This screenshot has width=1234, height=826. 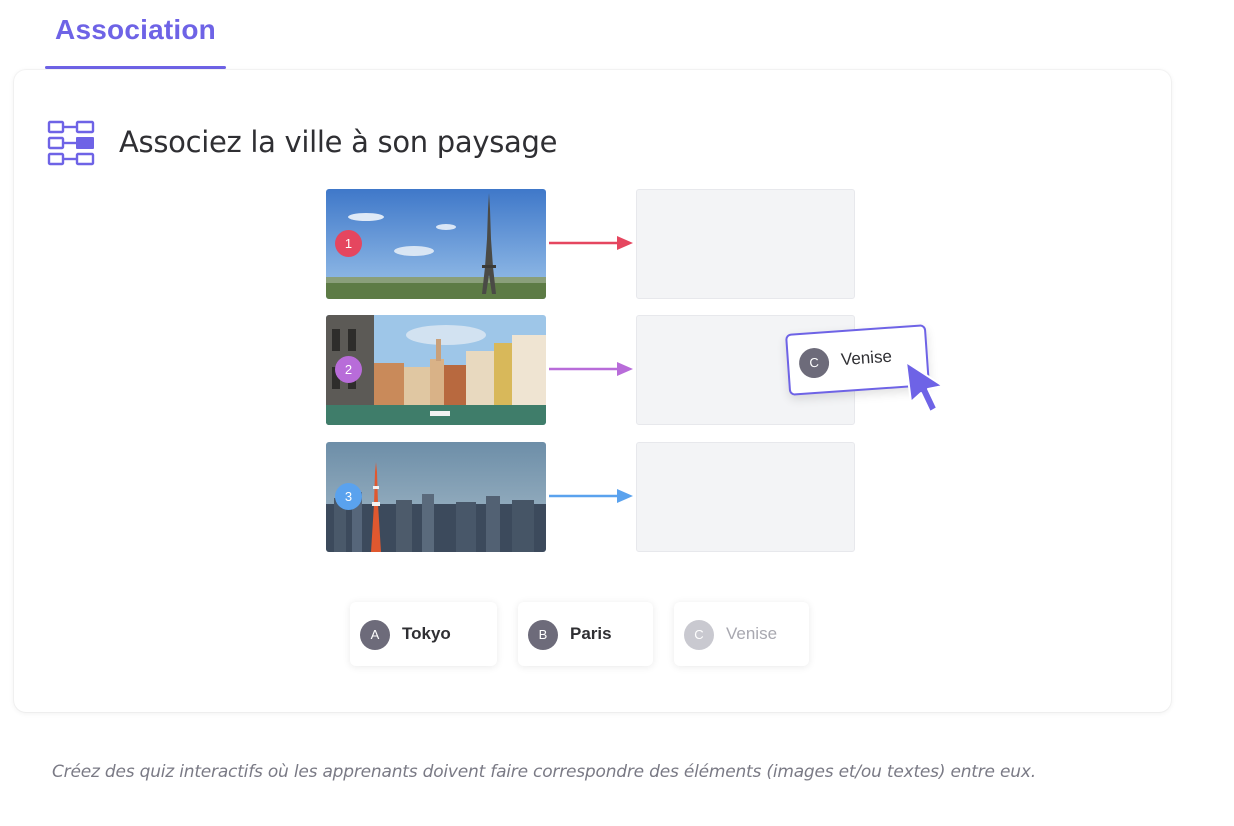 What do you see at coordinates (338, 142) in the screenshot?
I see `question-title: Associez la ville à son paysage` at bounding box center [338, 142].